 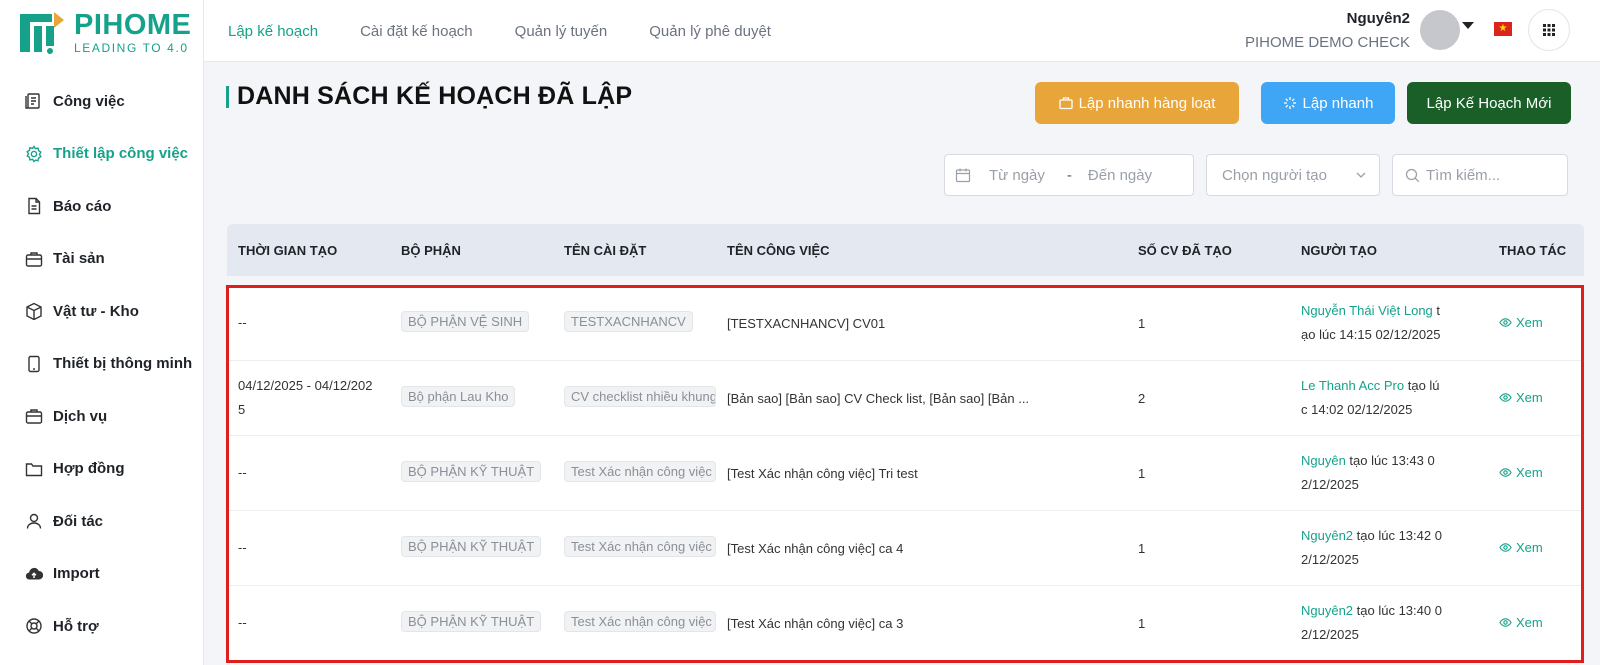 What do you see at coordinates (1367, 310) in the screenshot?
I see `creator-link: Nguyễn Thái Việt Long` at bounding box center [1367, 310].